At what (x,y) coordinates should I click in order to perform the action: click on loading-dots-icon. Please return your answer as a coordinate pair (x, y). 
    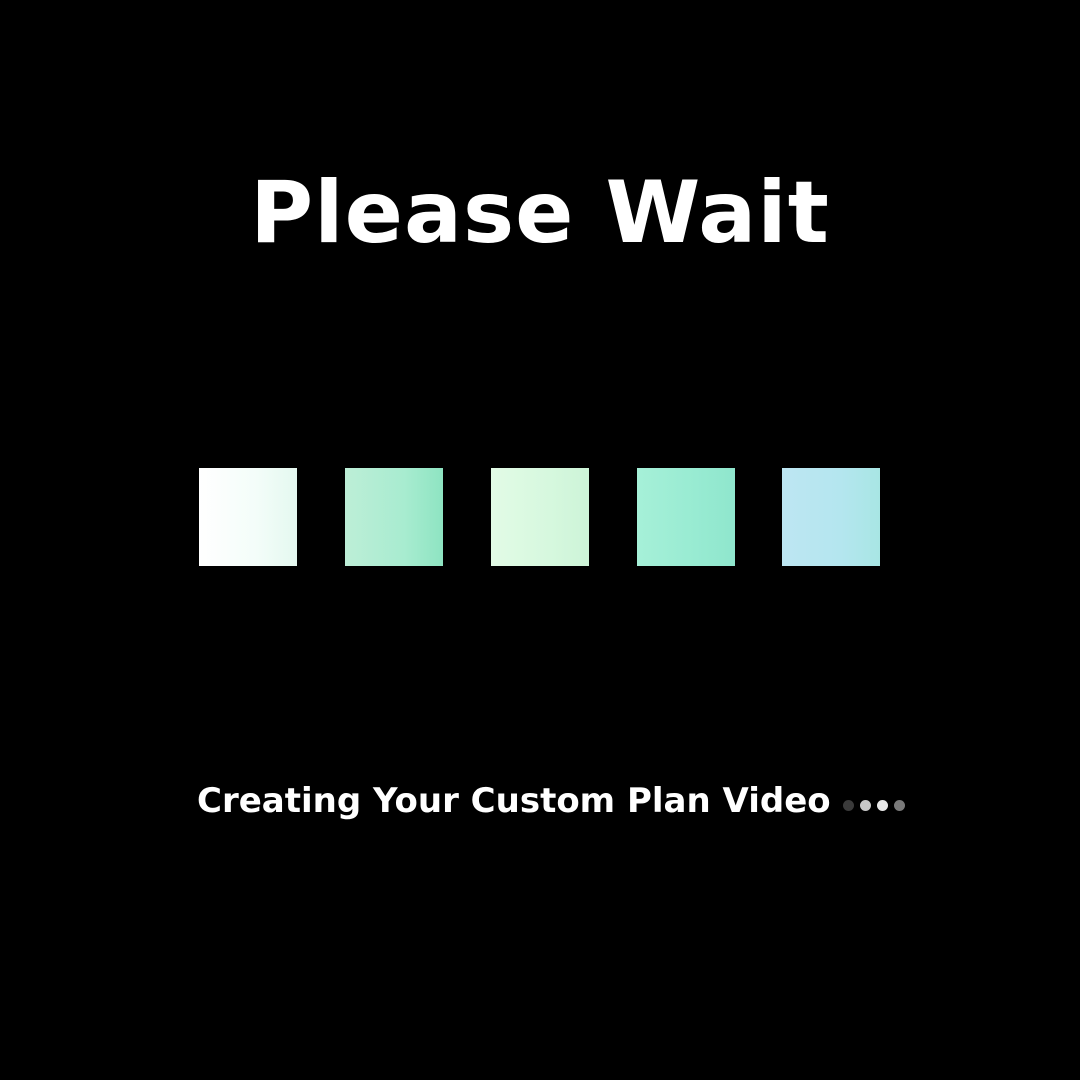
    Looking at the image, I should click on (876, 805).